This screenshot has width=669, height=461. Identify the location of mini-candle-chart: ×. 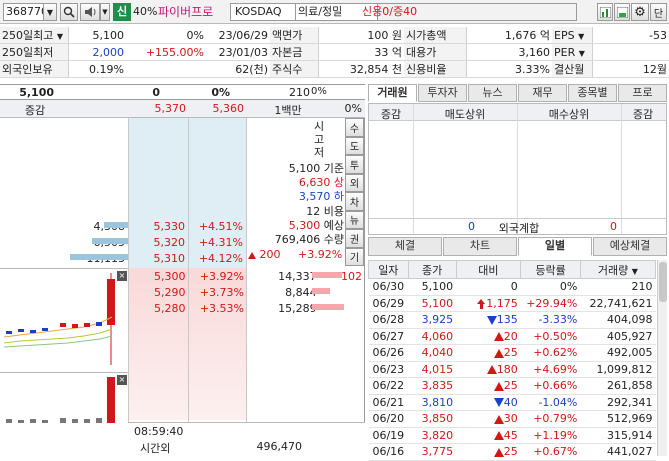
(64, 319).